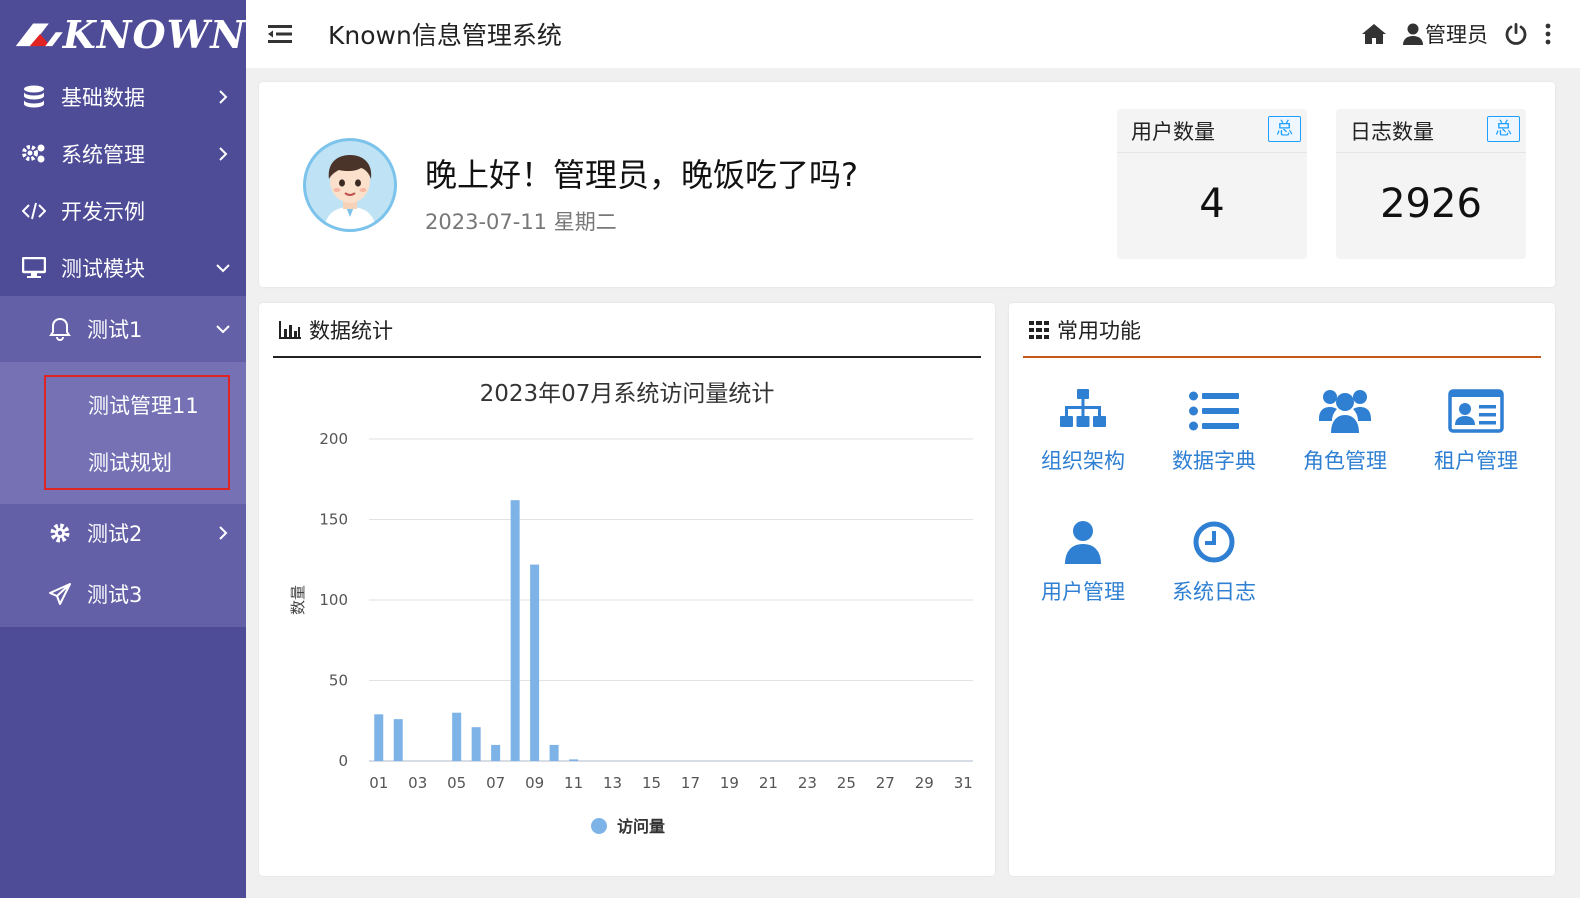 The height and width of the screenshot is (898, 1580). Describe the element at coordinates (34, 211) in the screenshot. I see `code-icon` at that location.